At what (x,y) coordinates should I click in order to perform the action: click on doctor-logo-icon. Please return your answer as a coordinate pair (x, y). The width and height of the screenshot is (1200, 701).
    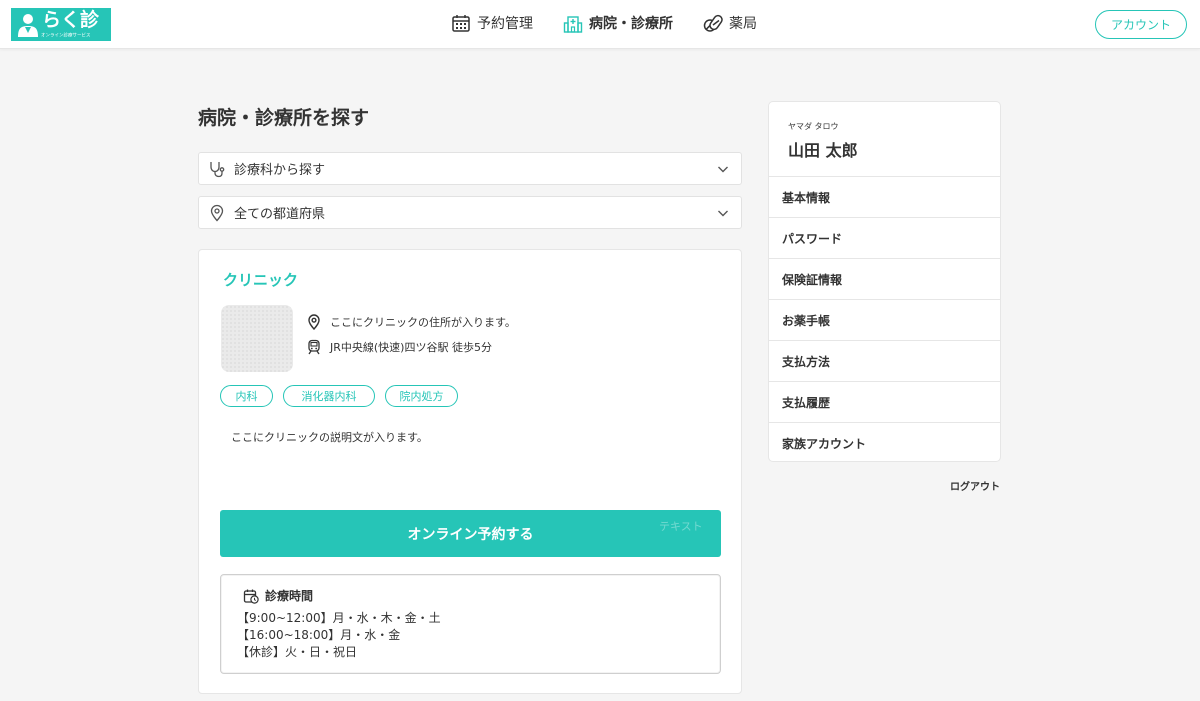
    Looking at the image, I should click on (28, 25).